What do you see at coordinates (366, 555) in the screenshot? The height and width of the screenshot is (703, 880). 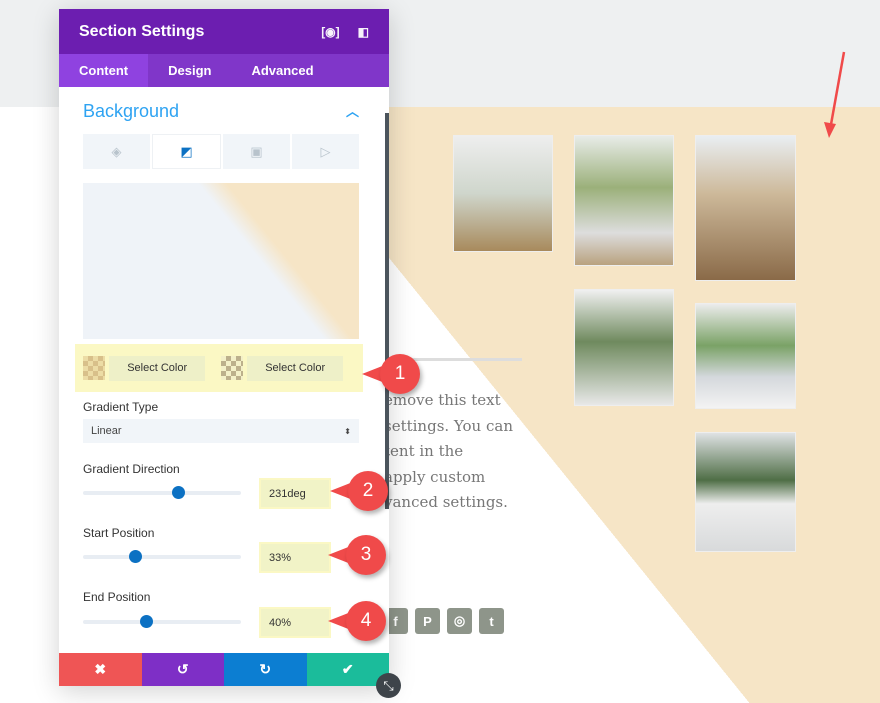 I see `annotation-number: 3` at bounding box center [366, 555].